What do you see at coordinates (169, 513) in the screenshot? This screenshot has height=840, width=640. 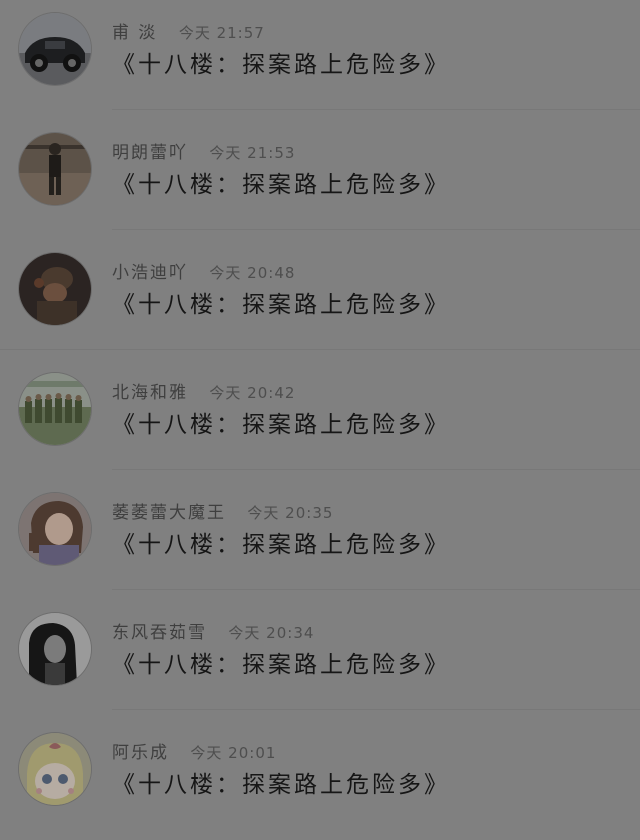 I see `commenter-name: 萎萎蕾大魔王` at bounding box center [169, 513].